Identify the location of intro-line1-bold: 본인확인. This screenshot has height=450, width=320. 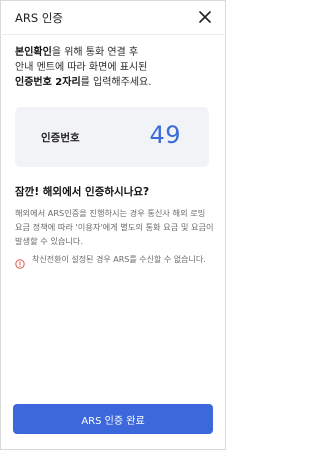
(33, 52).